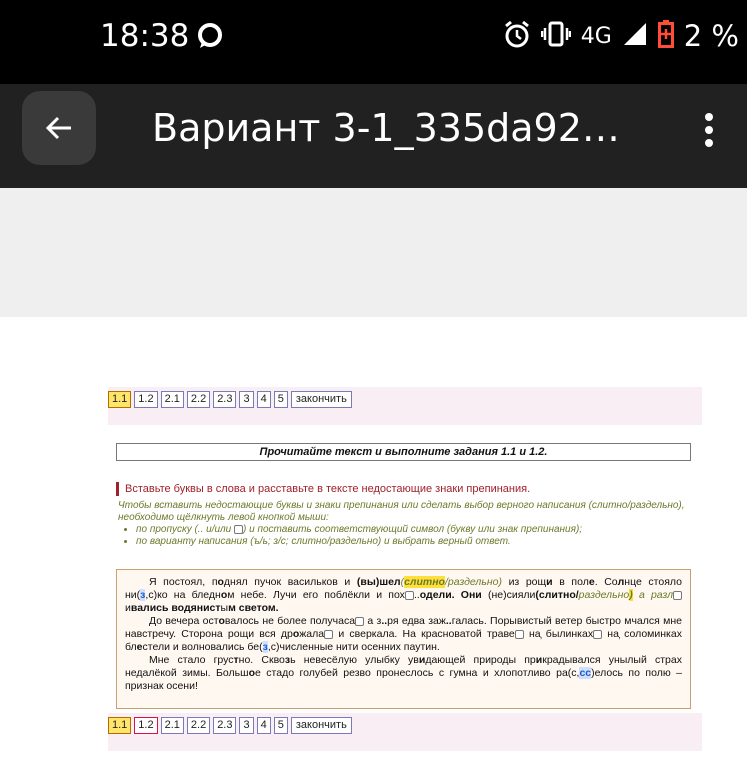 The image size is (747, 763). What do you see at coordinates (405, 732) in the screenshot?
I see `task-nav-bottom: 1.1 1.2 2.1 2.2 2.3 3 4 5 закончить` at bounding box center [405, 732].